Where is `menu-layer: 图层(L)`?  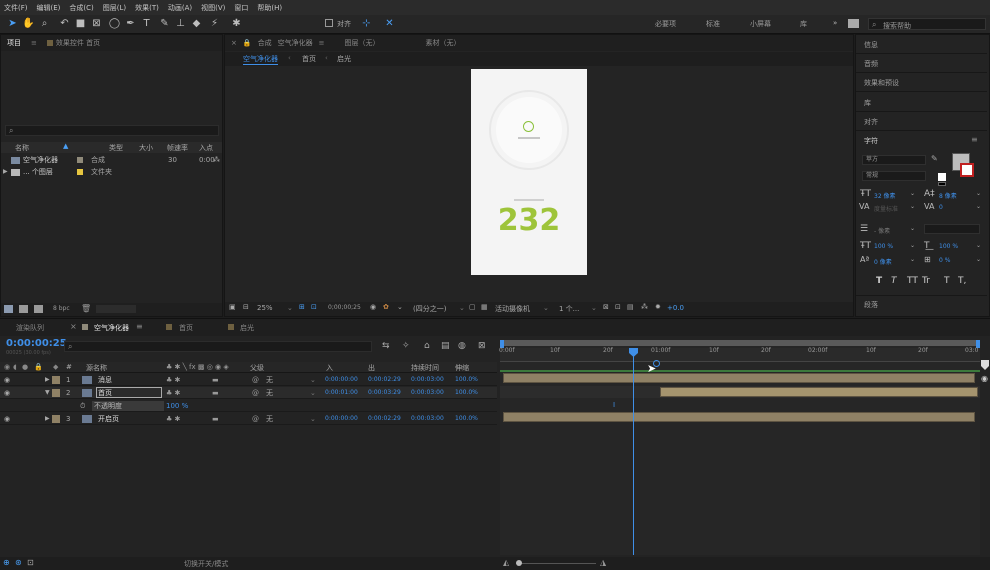 menu-layer: 图层(L) is located at coordinates (114, 8).